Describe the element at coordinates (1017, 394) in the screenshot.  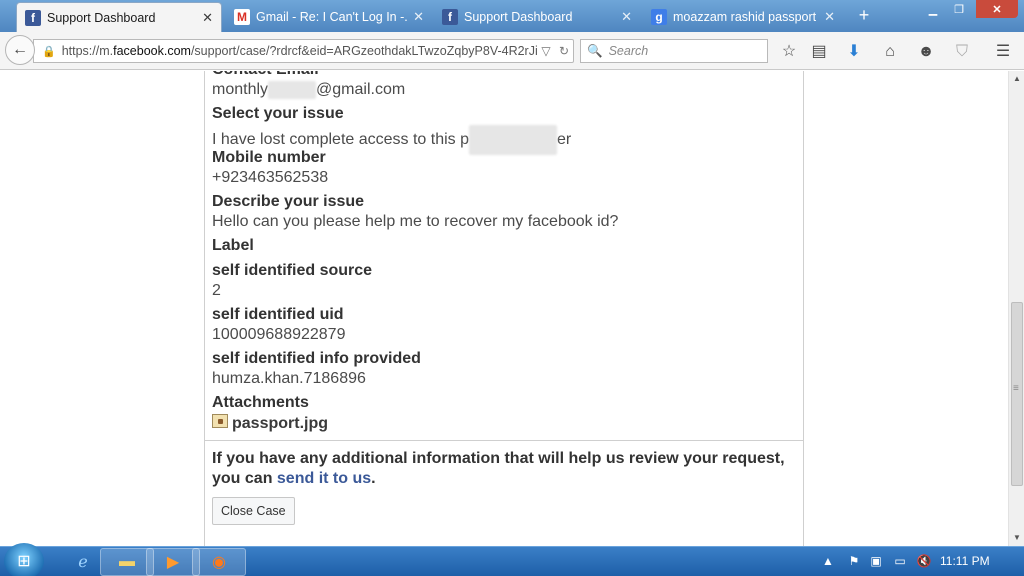
I see `scroll-thumb` at that location.